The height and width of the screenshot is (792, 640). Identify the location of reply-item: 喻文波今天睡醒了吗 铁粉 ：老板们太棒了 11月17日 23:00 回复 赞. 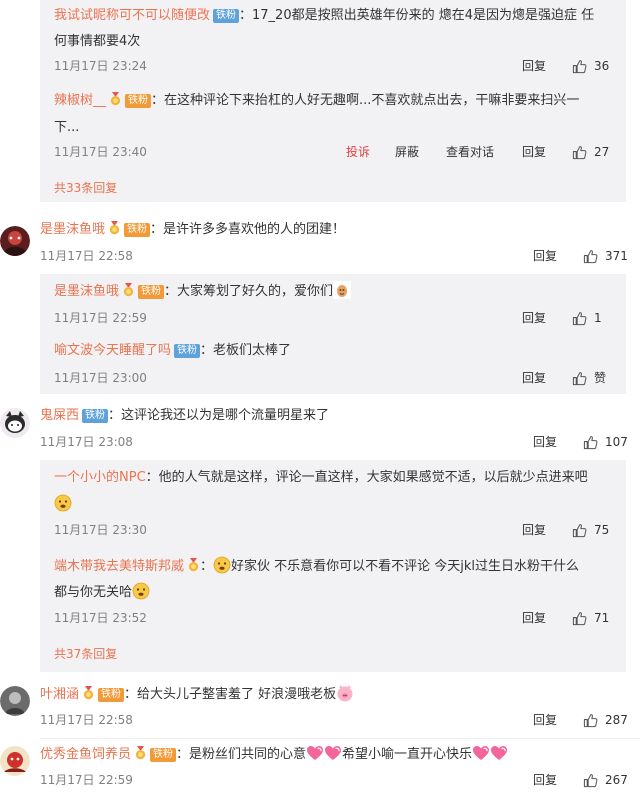
(333, 364).